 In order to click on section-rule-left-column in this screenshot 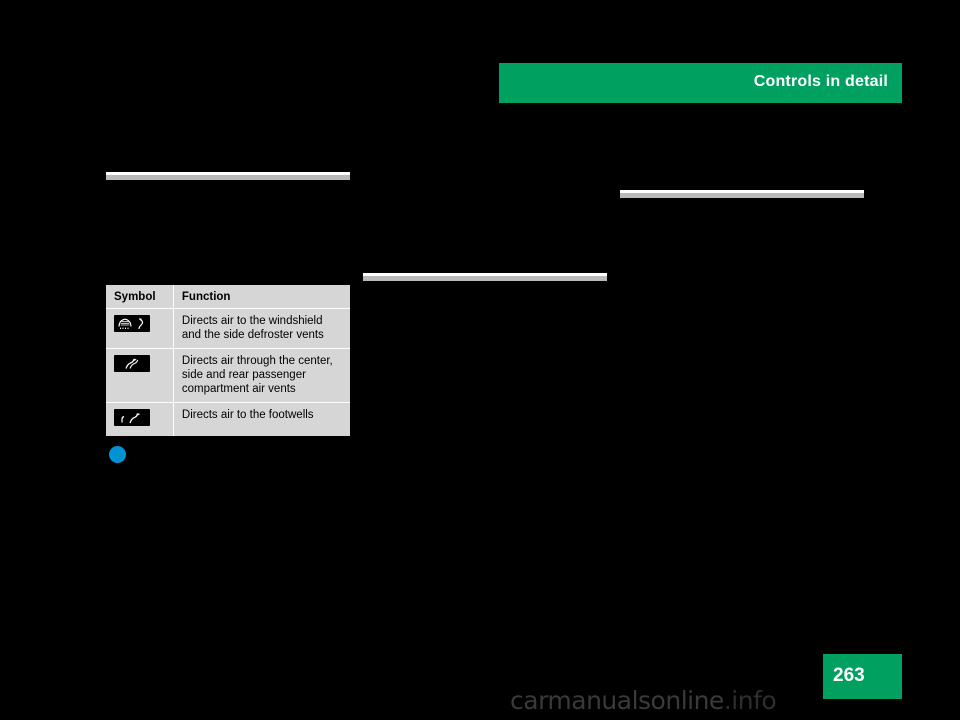, I will do `click(228, 176)`.